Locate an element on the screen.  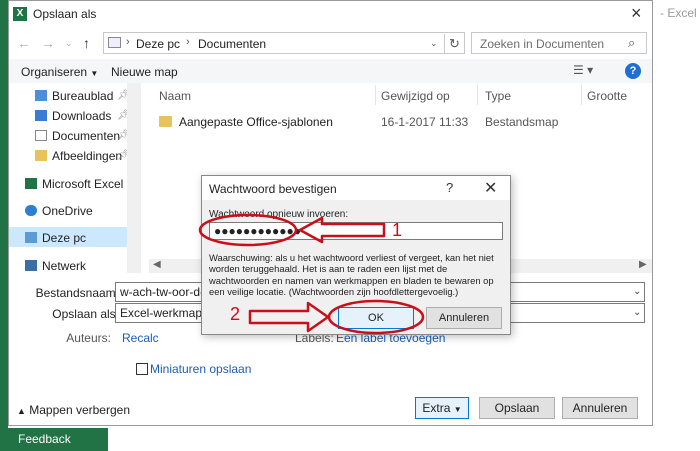
nav-item-this-pc: Deze pc is located at coordinates (55, 240).